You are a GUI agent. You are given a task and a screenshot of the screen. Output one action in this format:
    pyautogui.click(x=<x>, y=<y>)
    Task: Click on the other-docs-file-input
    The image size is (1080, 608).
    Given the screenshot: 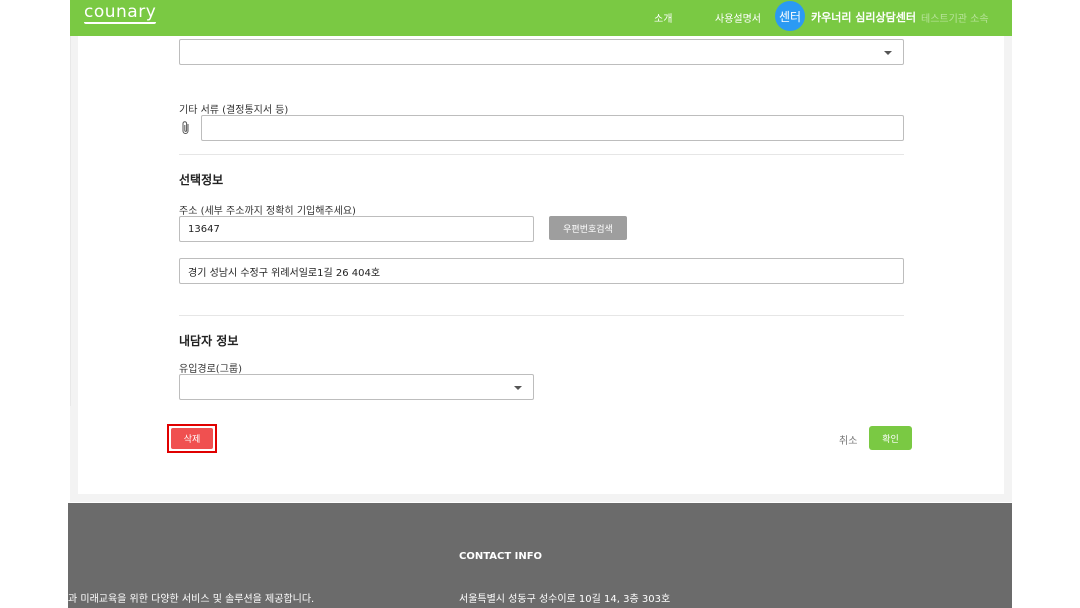 What is the action you would take?
    pyautogui.click(x=552, y=128)
    